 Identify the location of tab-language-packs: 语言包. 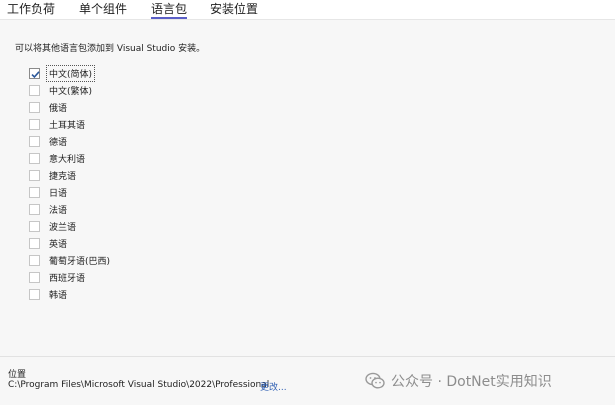
(169, 10).